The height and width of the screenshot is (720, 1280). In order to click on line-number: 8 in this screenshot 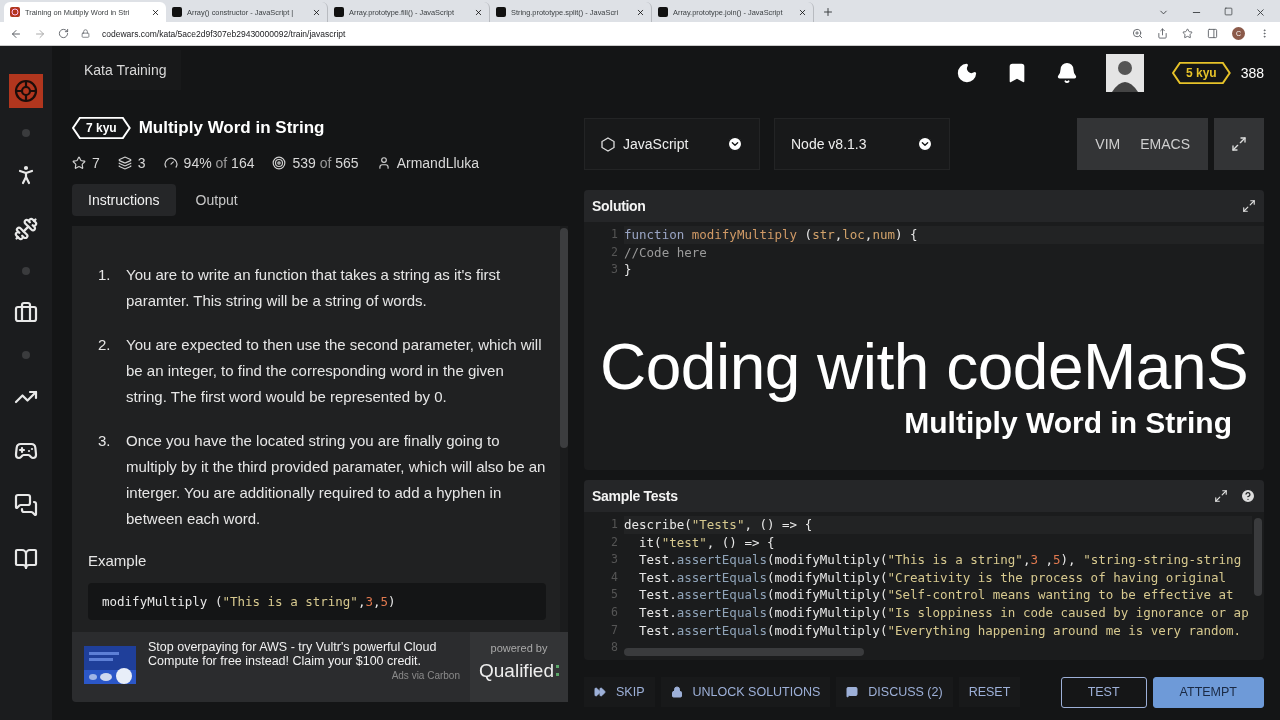, I will do `click(614, 648)`.